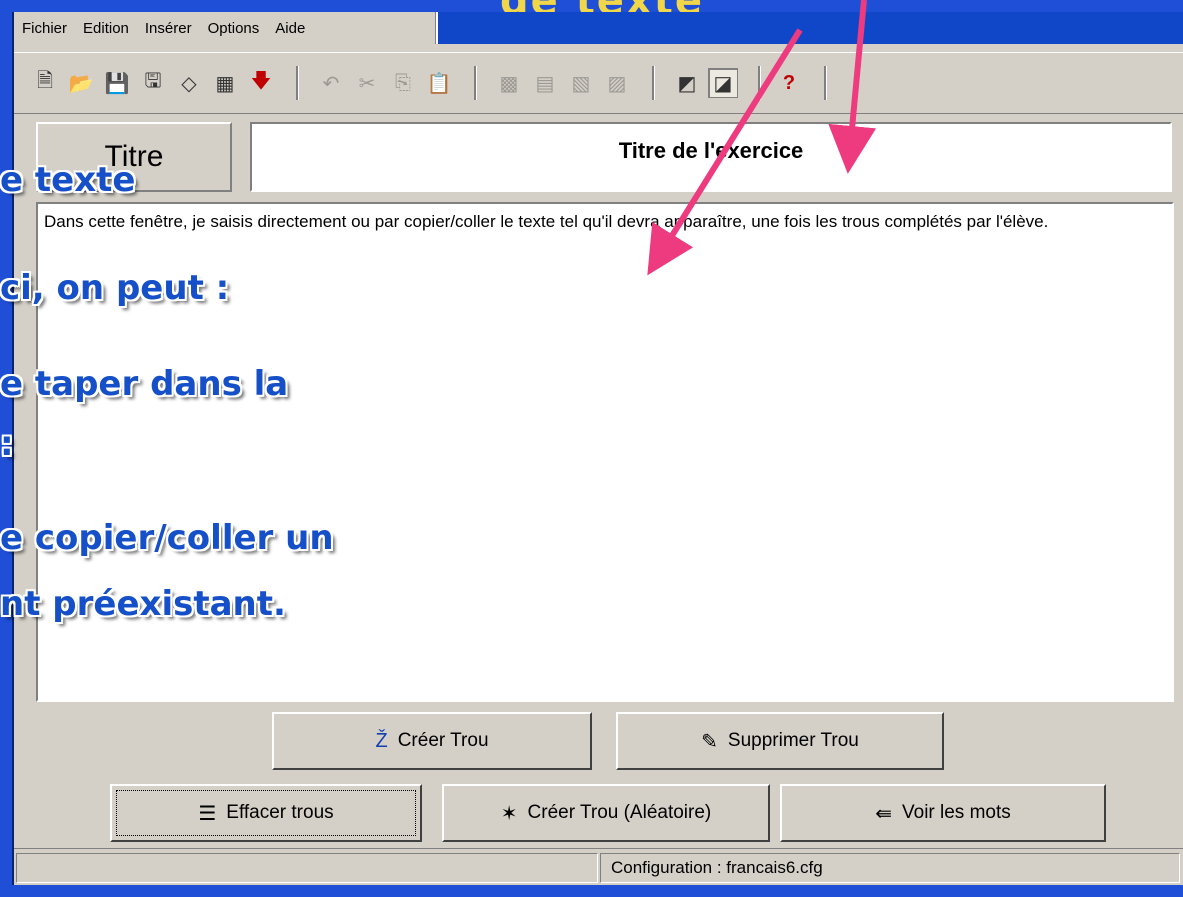 Image resolution: width=1183 pixels, height=897 pixels. I want to click on menu-bar: Fichier Edition Insérer Options Aide, so click(598, 28).